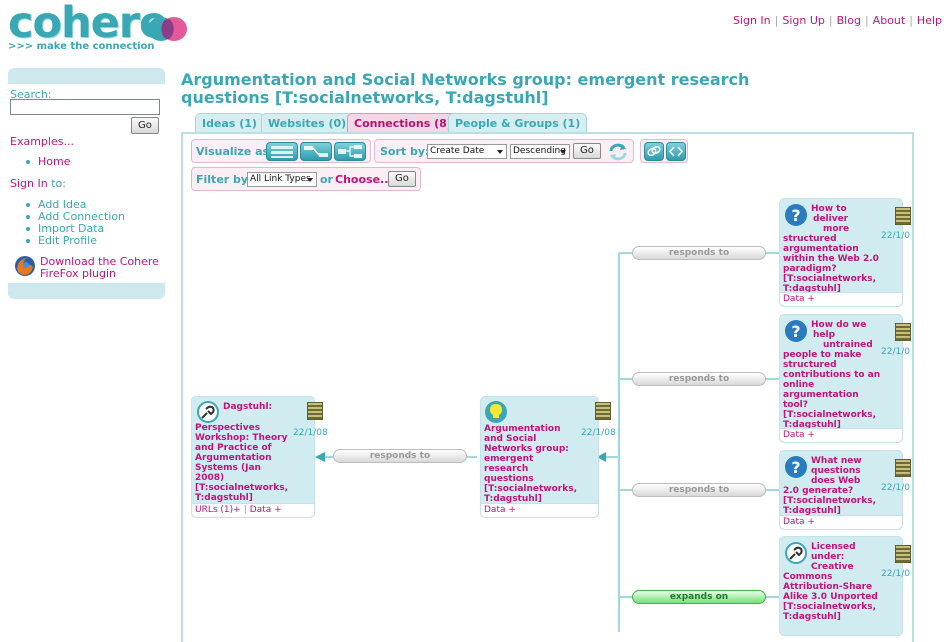 This screenshot has height=642, width=950. I want to click on node-title-line: untrained, so click(848, 345).